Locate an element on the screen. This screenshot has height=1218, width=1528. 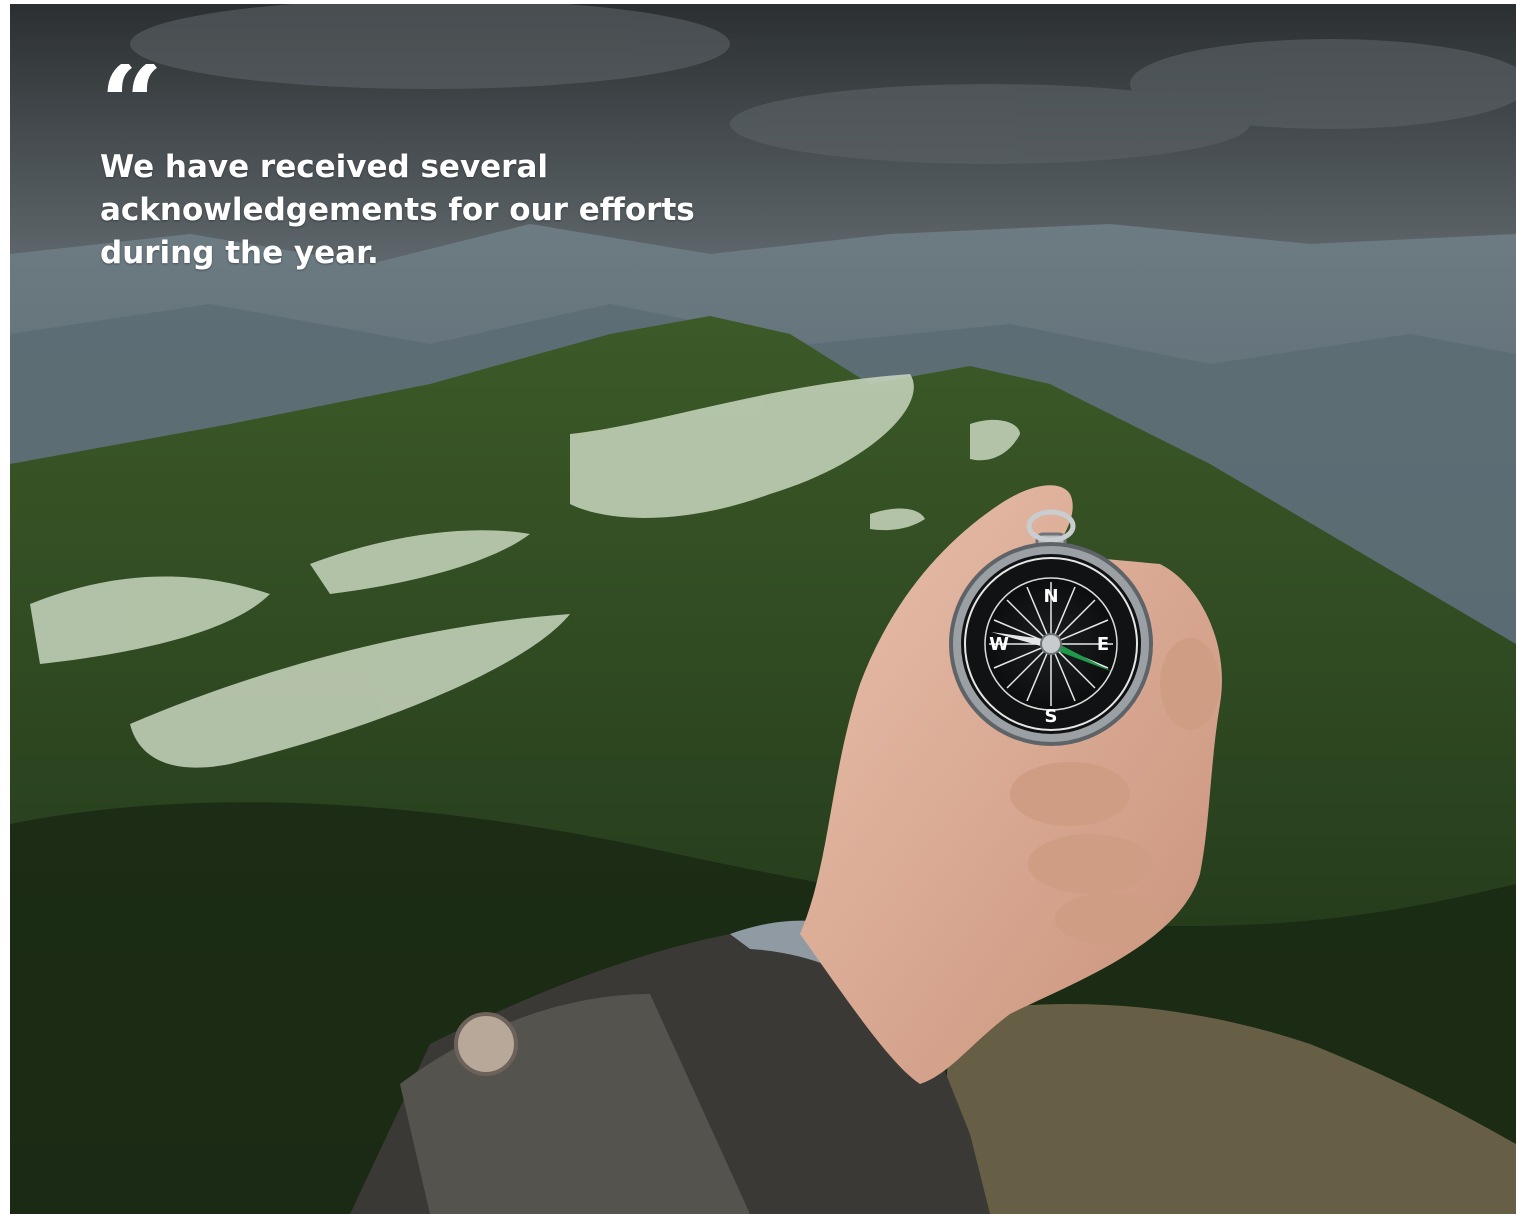
cuff-button is located at coordinates (486, 1044).